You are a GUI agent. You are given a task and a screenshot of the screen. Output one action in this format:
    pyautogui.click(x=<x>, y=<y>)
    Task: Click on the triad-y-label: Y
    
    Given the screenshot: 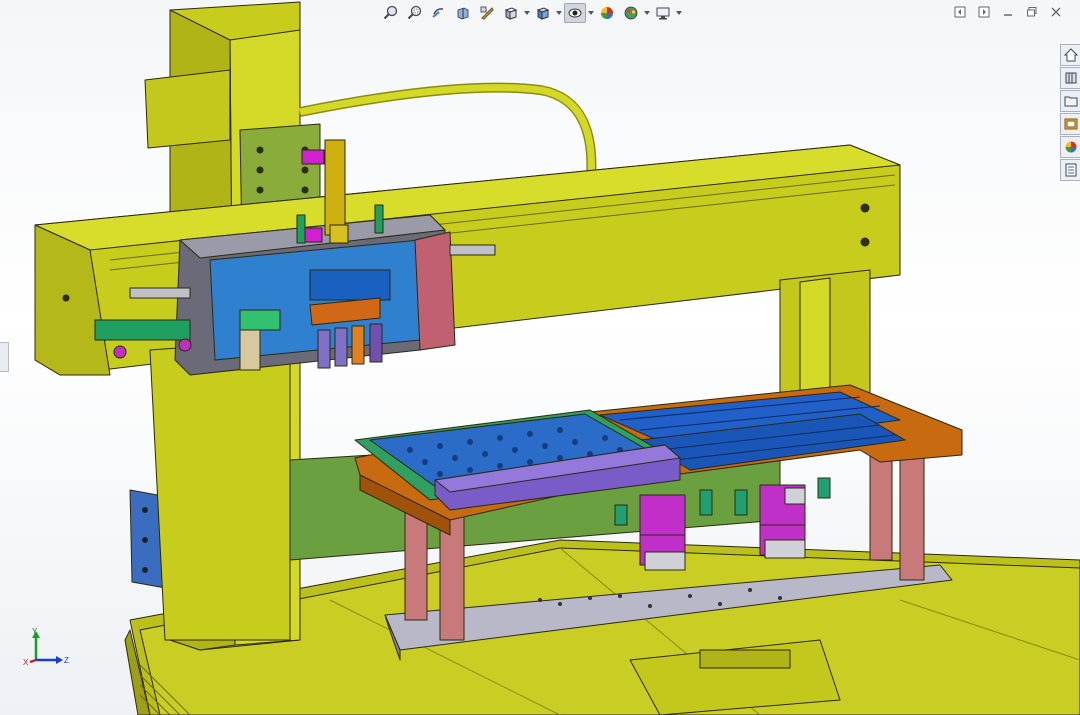 What is the action you would take?
    pyautogui.click(x=35, y=631)
    